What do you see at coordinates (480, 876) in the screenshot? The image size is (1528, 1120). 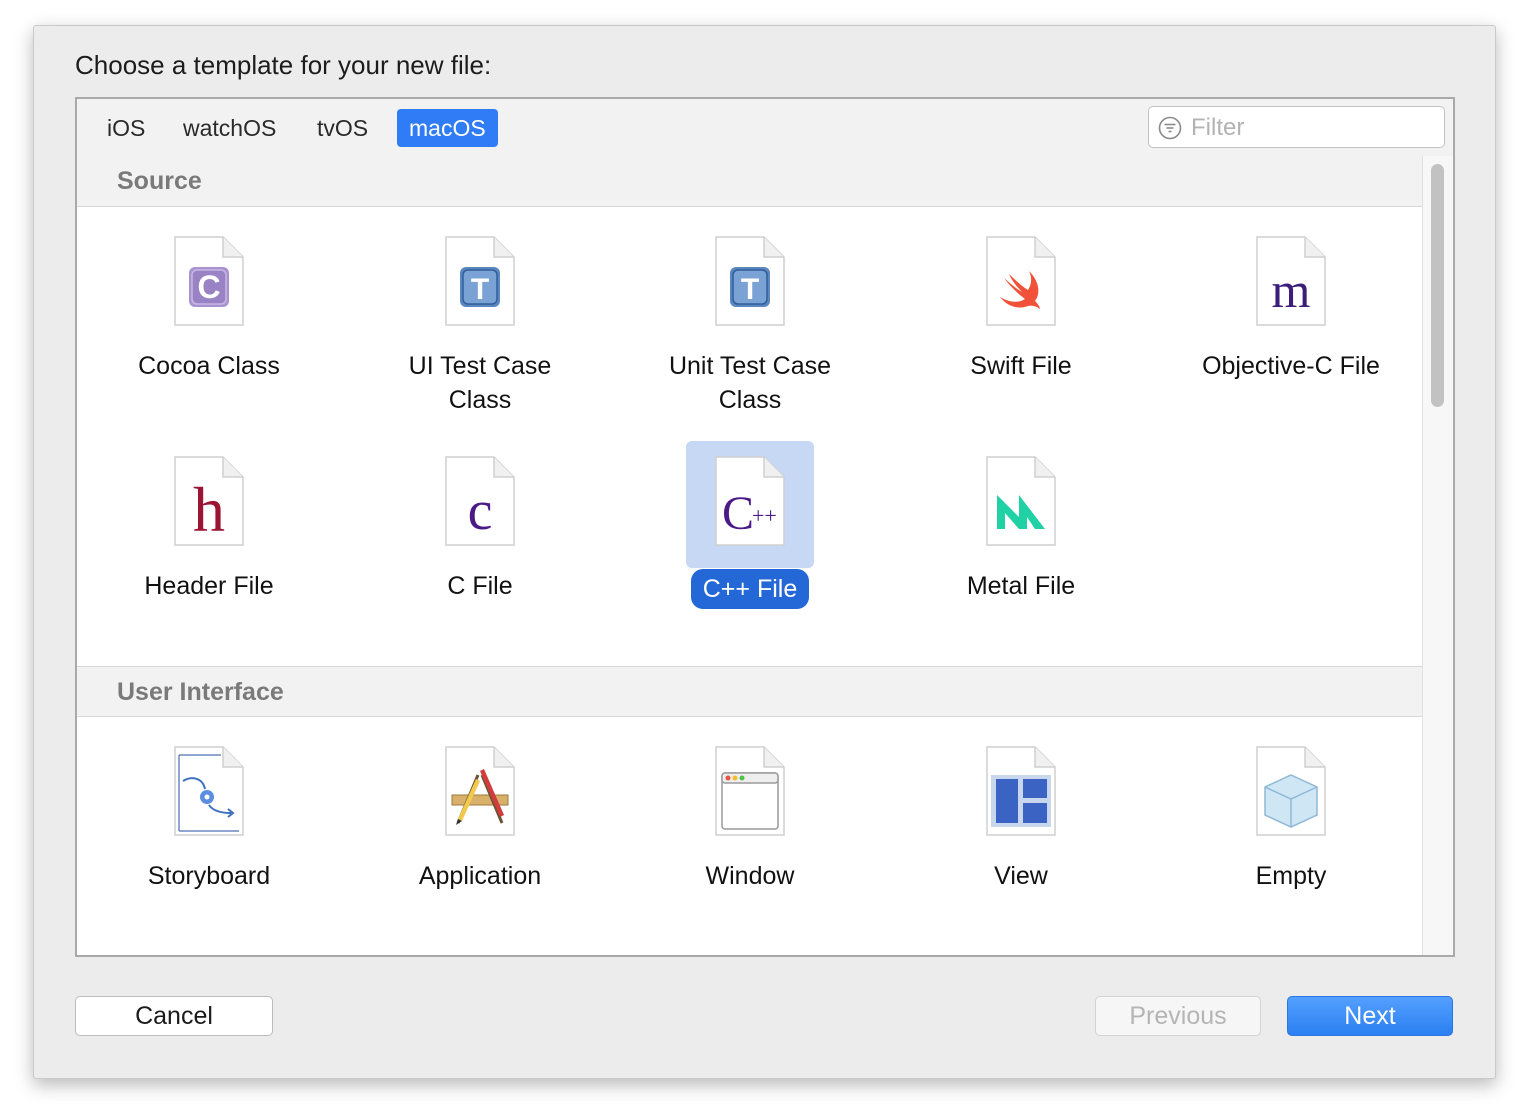 I see `template-label: Application` at bounding box center [480, 876].